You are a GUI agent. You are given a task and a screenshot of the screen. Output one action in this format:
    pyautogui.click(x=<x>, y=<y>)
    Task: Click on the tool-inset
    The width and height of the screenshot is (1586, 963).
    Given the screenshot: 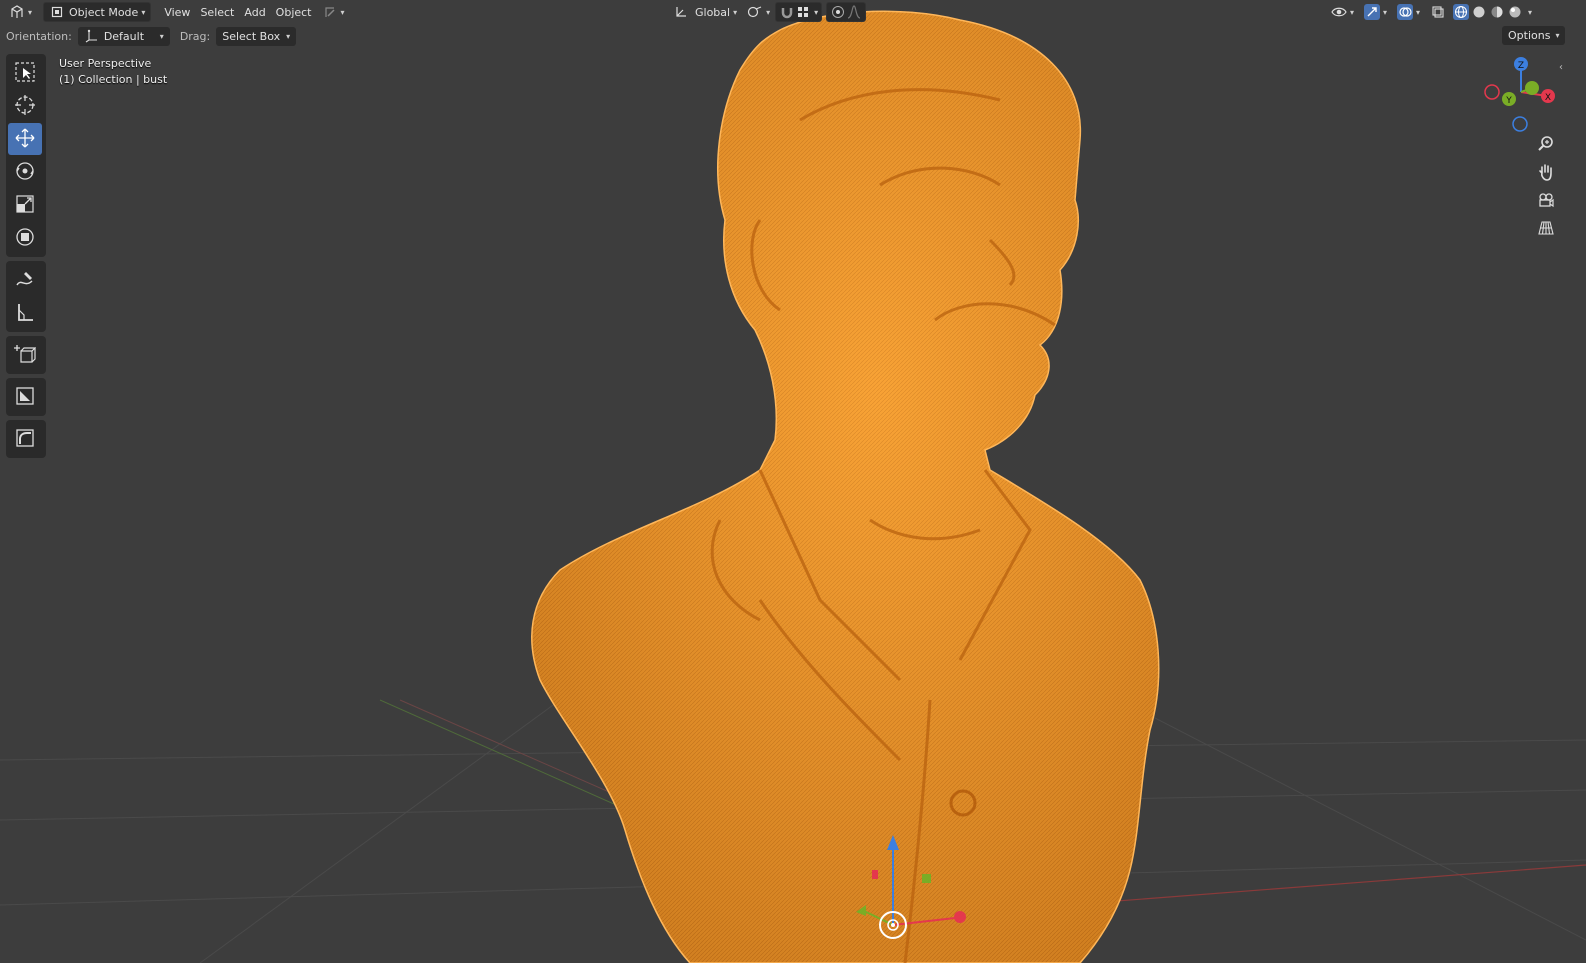 What is the action you would take?
    pyautogui.click(x=25, y=397)
    